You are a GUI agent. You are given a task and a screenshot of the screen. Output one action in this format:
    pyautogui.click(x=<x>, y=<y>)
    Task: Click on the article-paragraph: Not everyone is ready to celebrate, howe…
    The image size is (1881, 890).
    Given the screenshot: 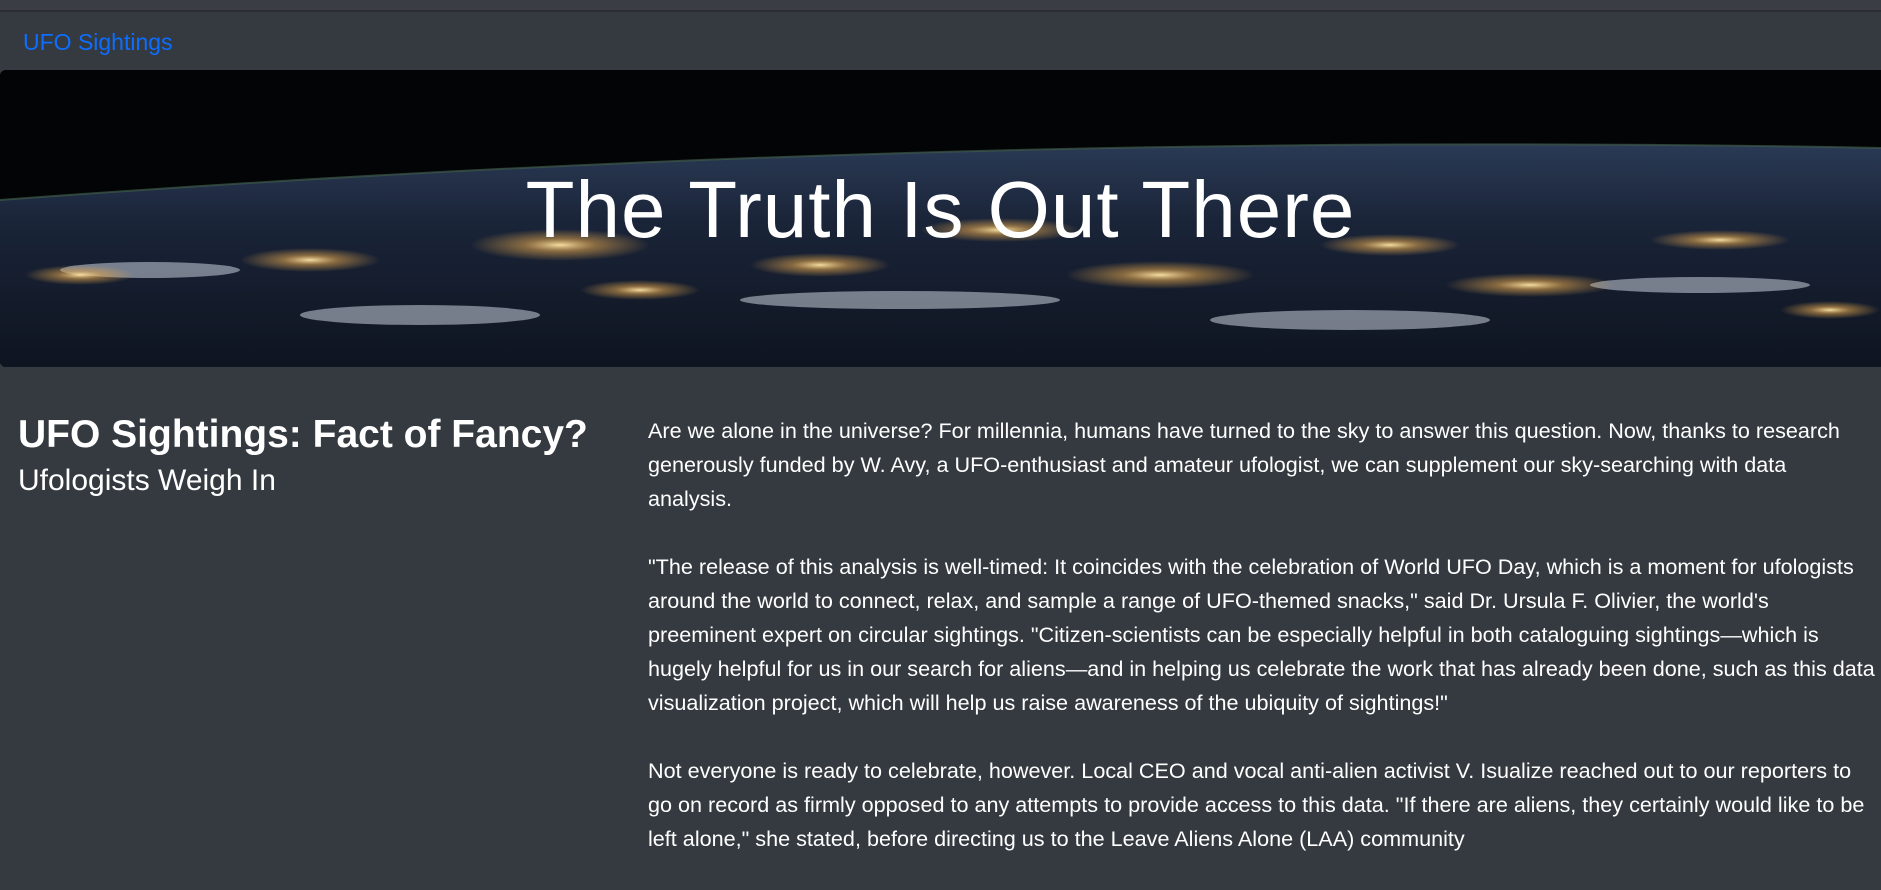 What is the action you would take?
    pyautogui.click(x=1256, y=804)
    